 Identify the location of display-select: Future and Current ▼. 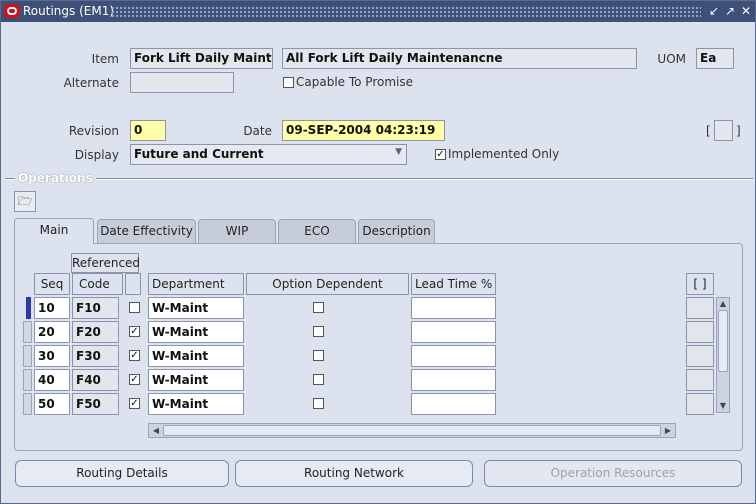
(268, 154).